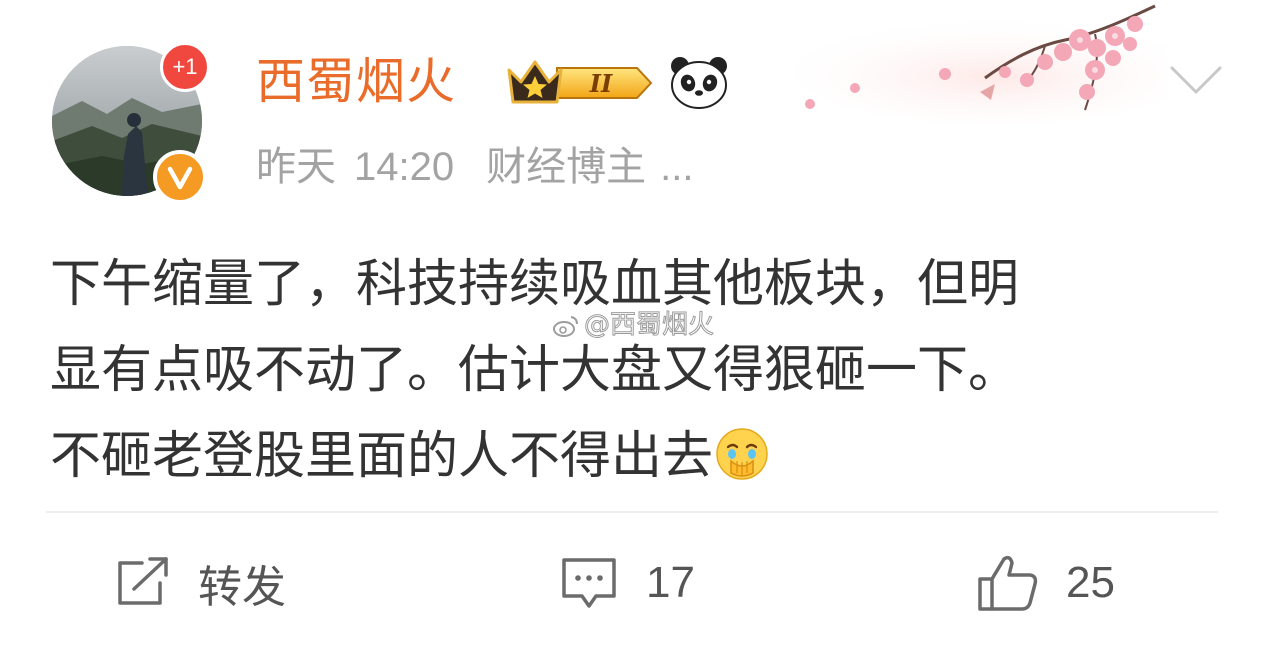 This screenshot has height=645, width=1262. What do you see at coordinates (601, 83) in the screenshot?
I see `vip-level-label: II` at bounding box center [601, 83].